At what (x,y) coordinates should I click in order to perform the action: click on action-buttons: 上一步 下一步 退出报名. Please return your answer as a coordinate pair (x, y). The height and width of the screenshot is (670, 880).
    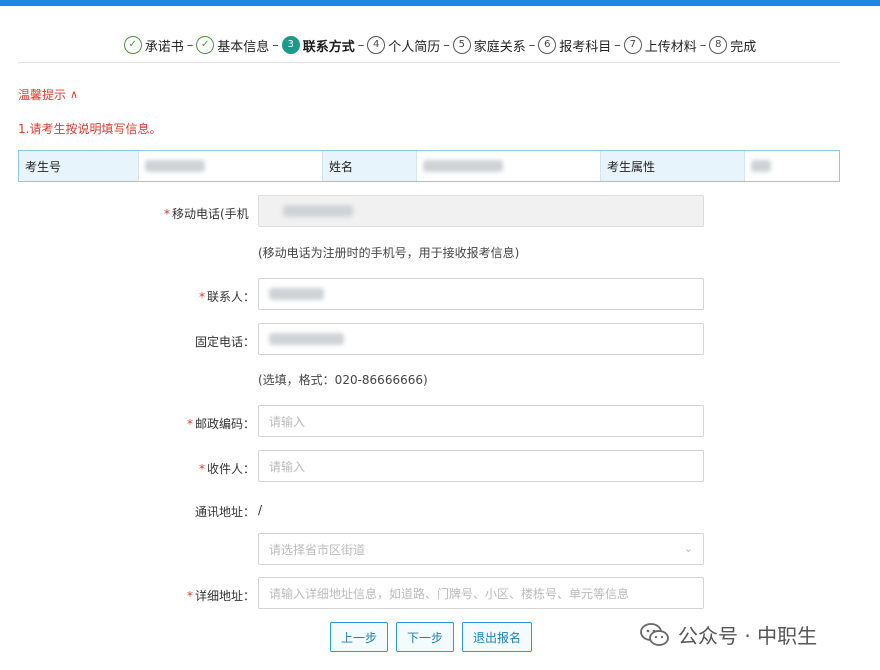
    Looking at the image, I should click on (431, 637).